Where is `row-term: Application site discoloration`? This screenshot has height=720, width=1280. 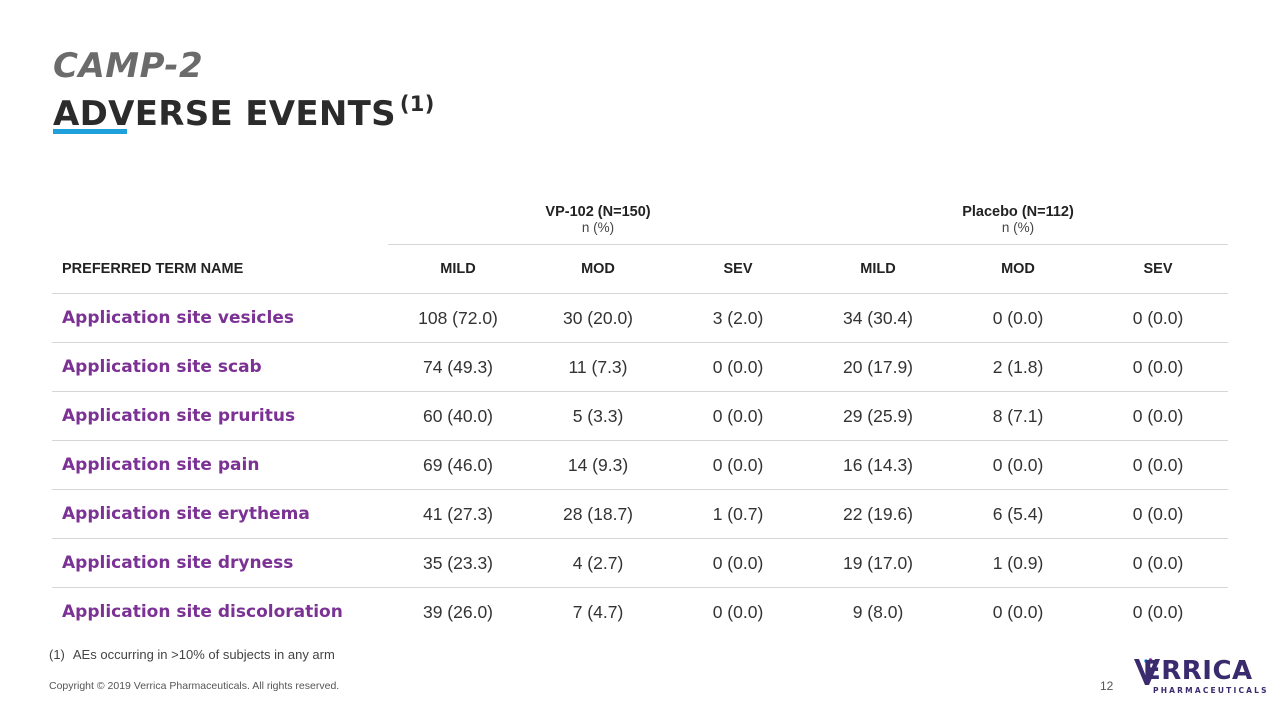 row-term: Application site discoloration is located at coordinates (202, 612).